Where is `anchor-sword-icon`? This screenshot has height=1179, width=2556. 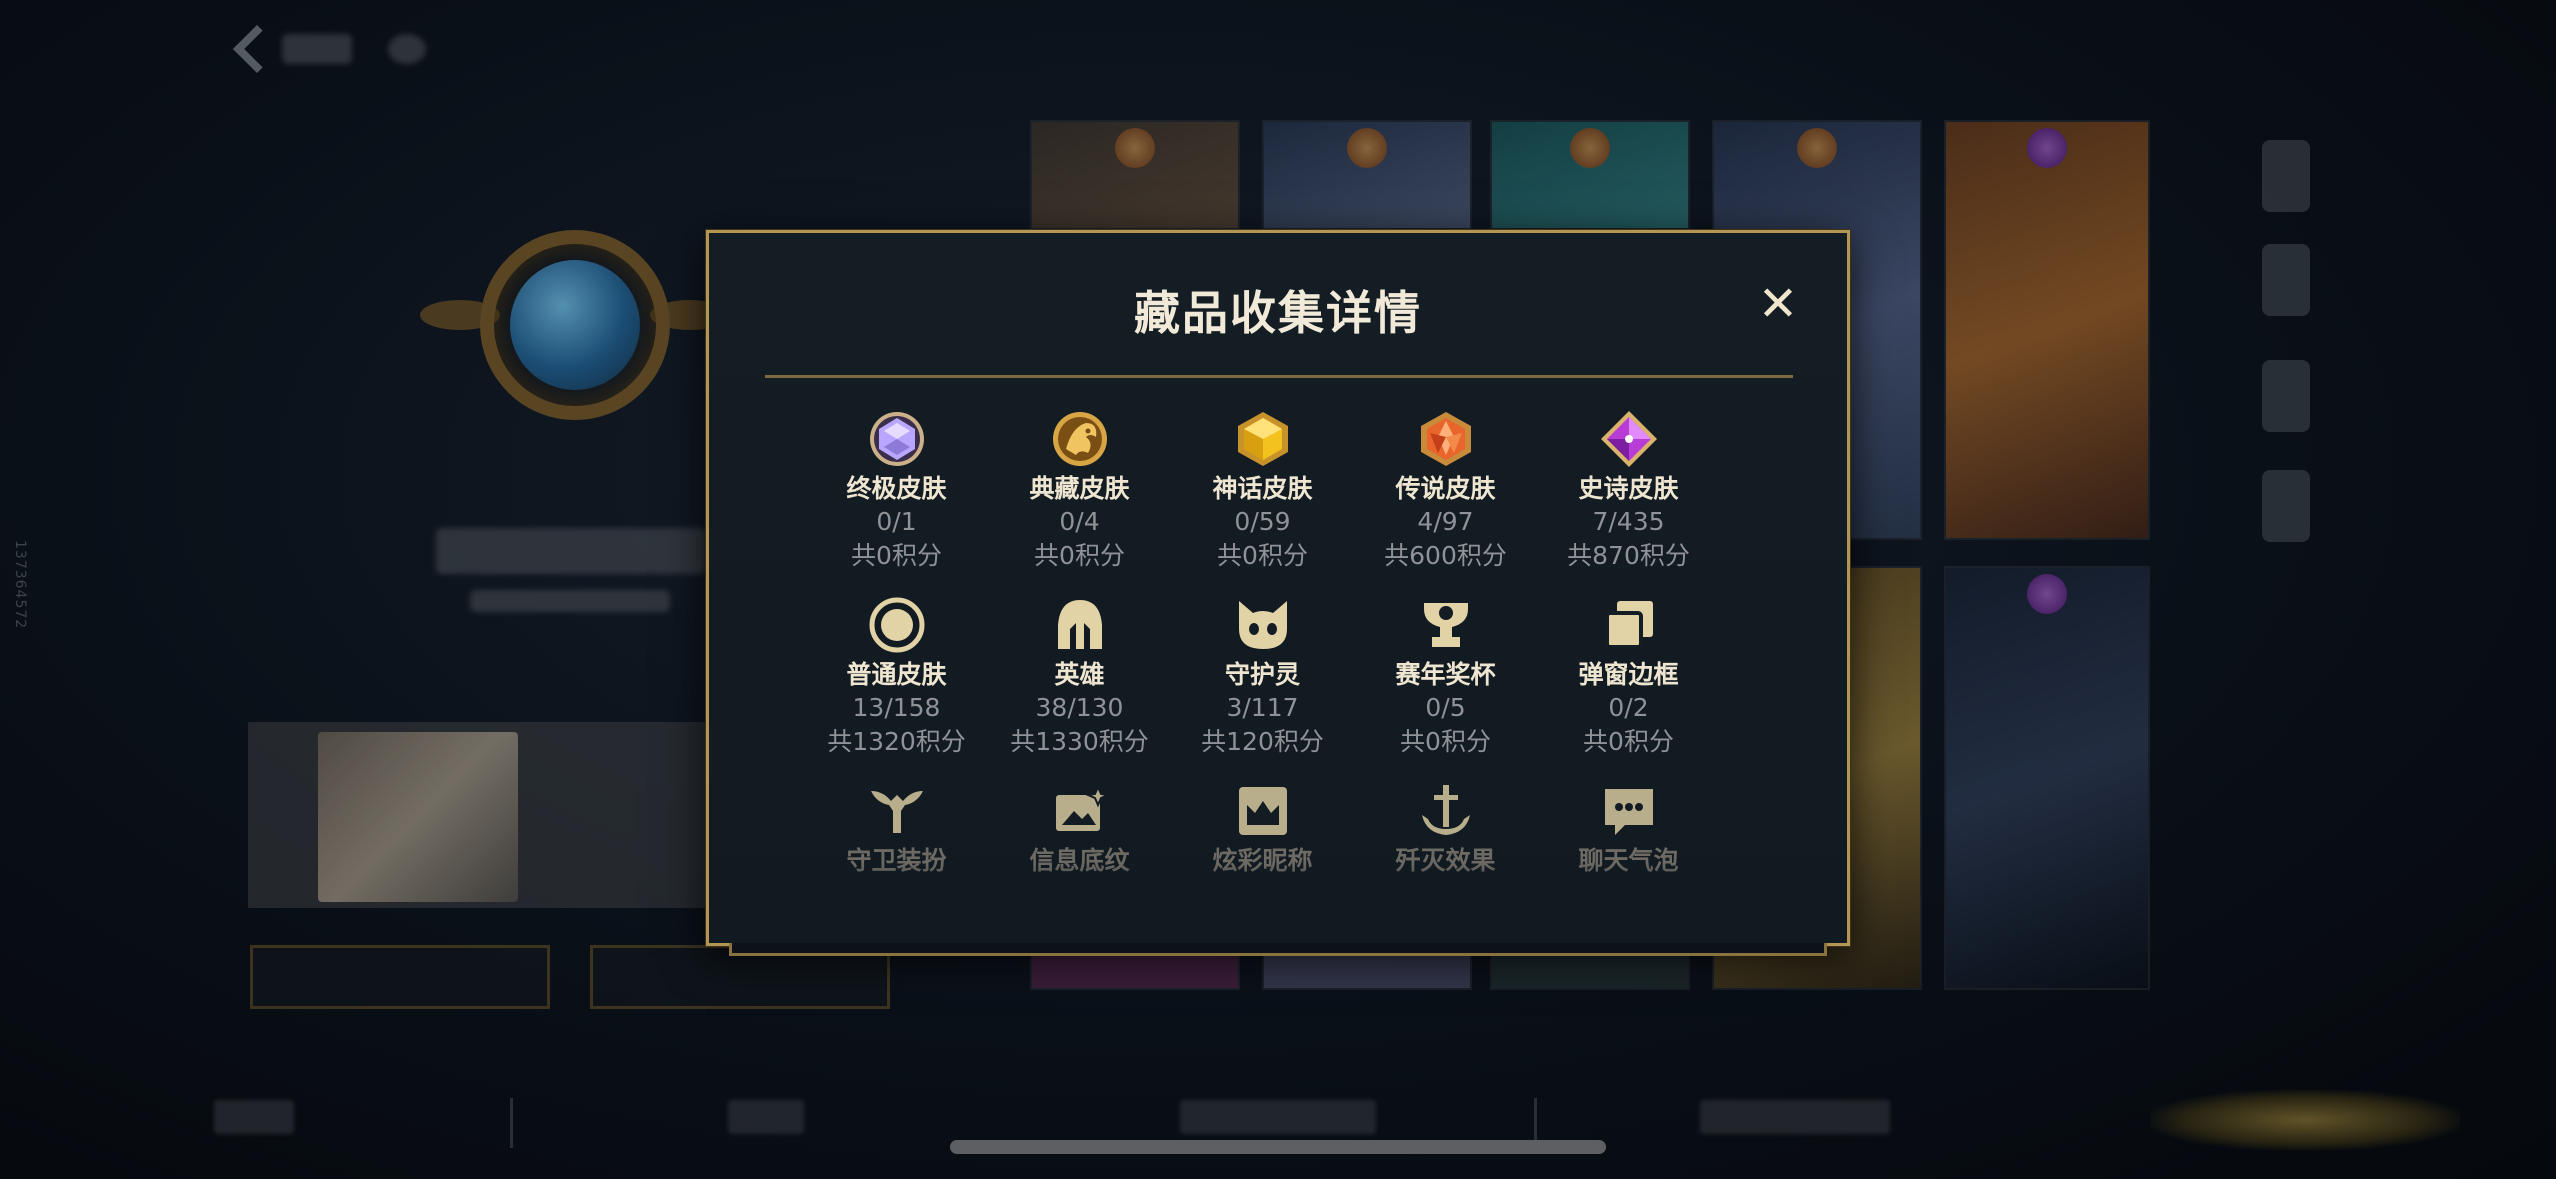 anchor-sword-icon is located at coordinates (1445, 810).